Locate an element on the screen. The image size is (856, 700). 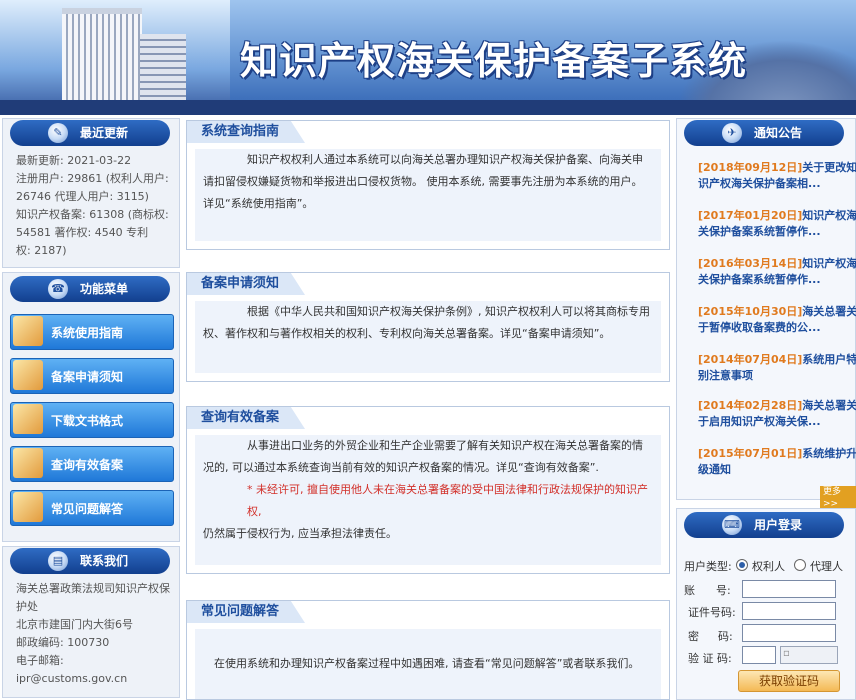
function-menu-heading: 功能菜单 is located at coordinates (104, 289).